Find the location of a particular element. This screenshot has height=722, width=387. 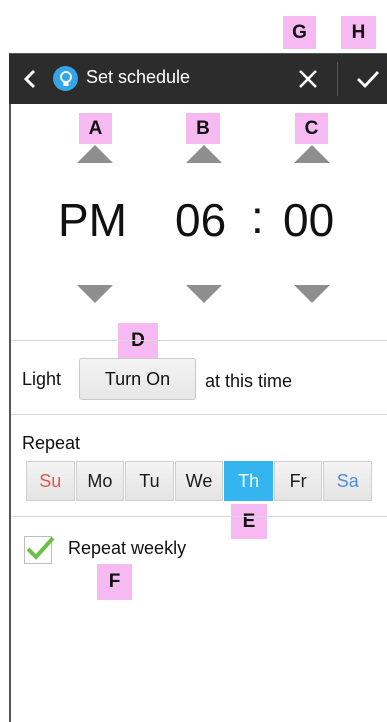

minute-decrement-icon is located at coordinates (312, 294).